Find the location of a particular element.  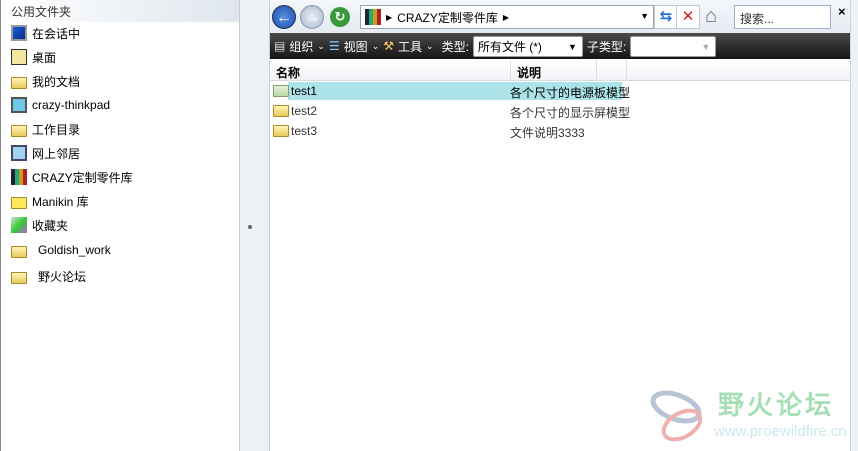

favorites-icon is located at coordinates (19, 225).